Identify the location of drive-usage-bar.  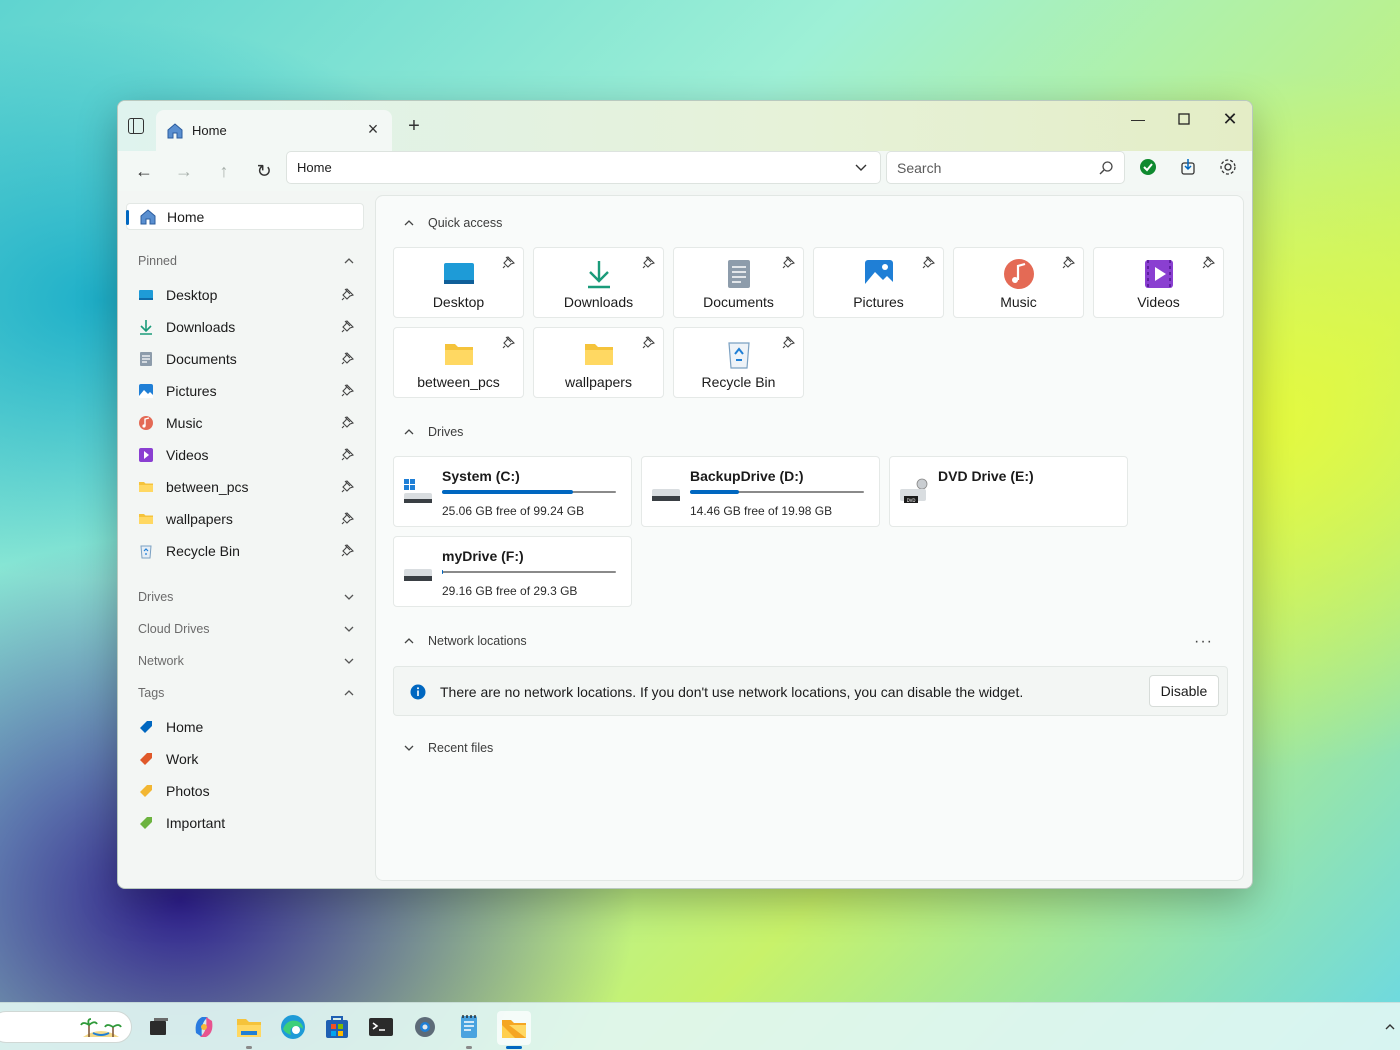
(529, 572).